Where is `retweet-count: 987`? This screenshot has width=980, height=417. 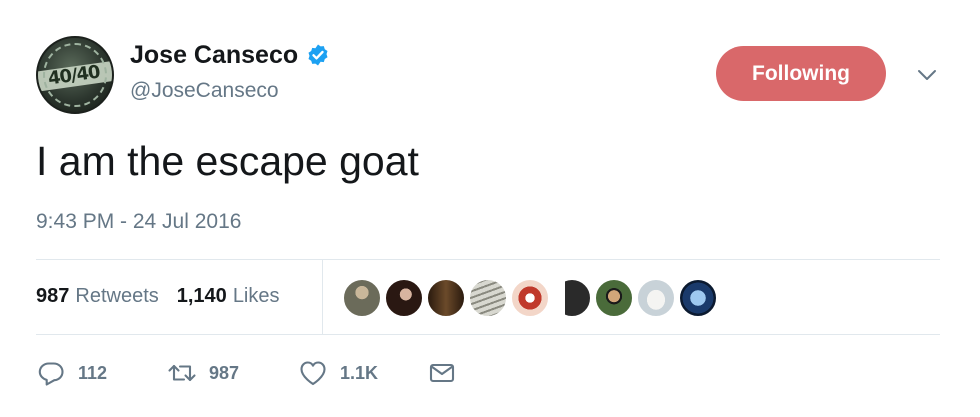 retweet-count: 987 is located at coordinates (224, 372).